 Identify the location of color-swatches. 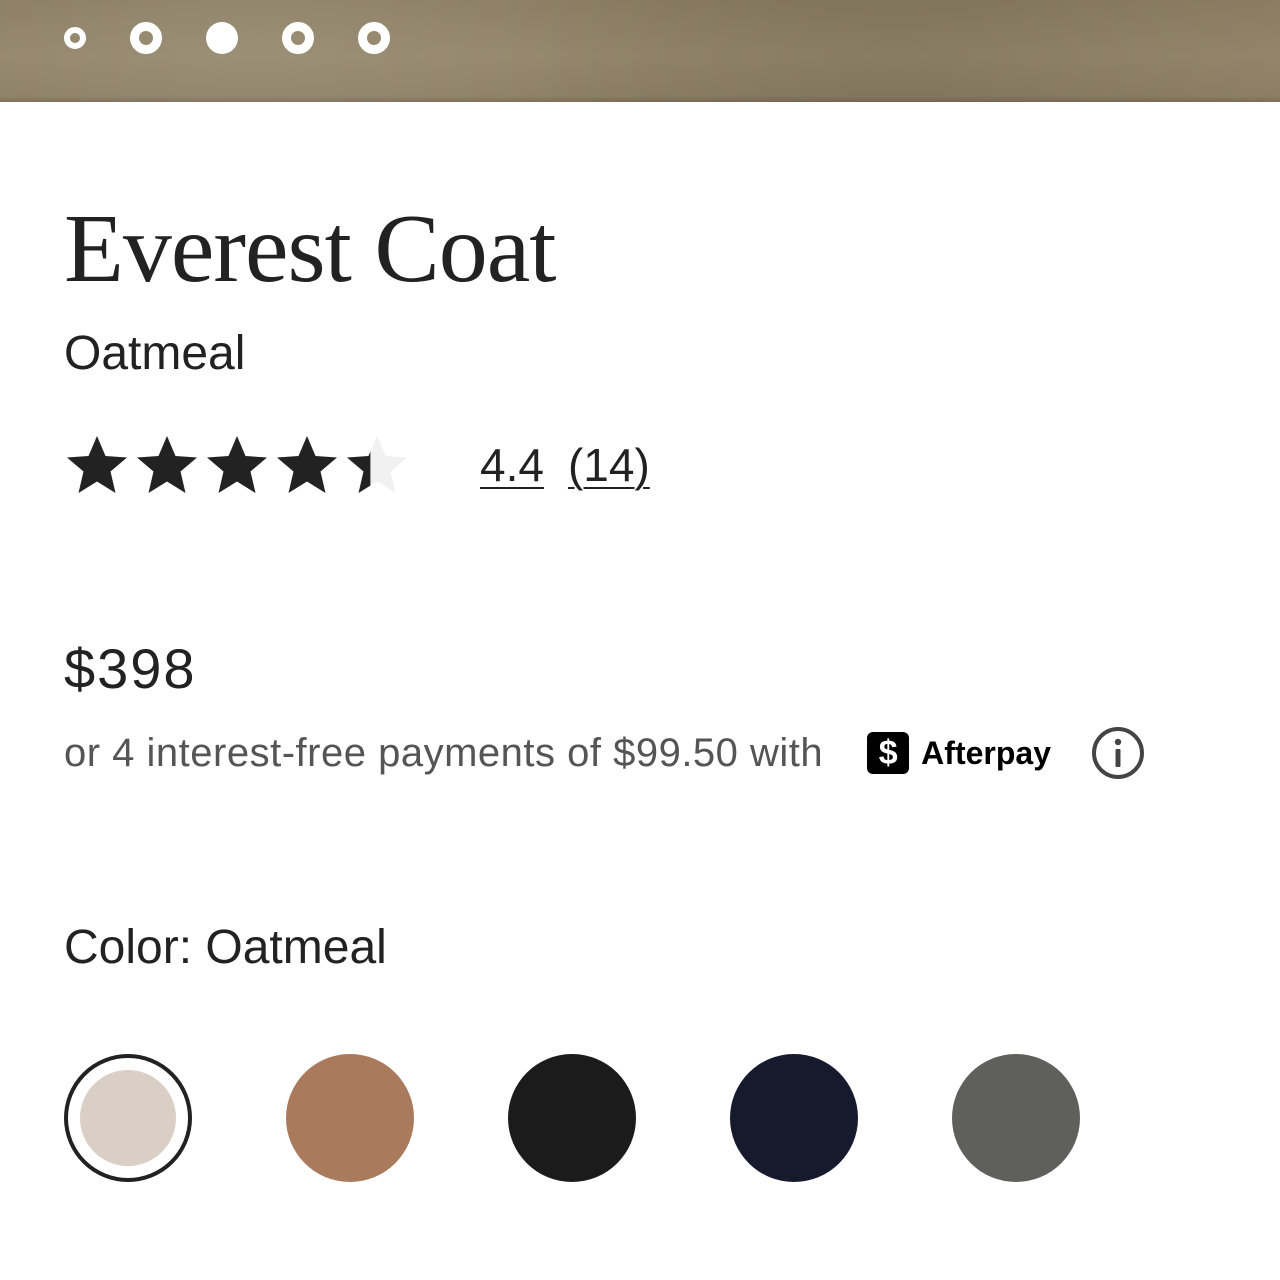
(572, 1118).